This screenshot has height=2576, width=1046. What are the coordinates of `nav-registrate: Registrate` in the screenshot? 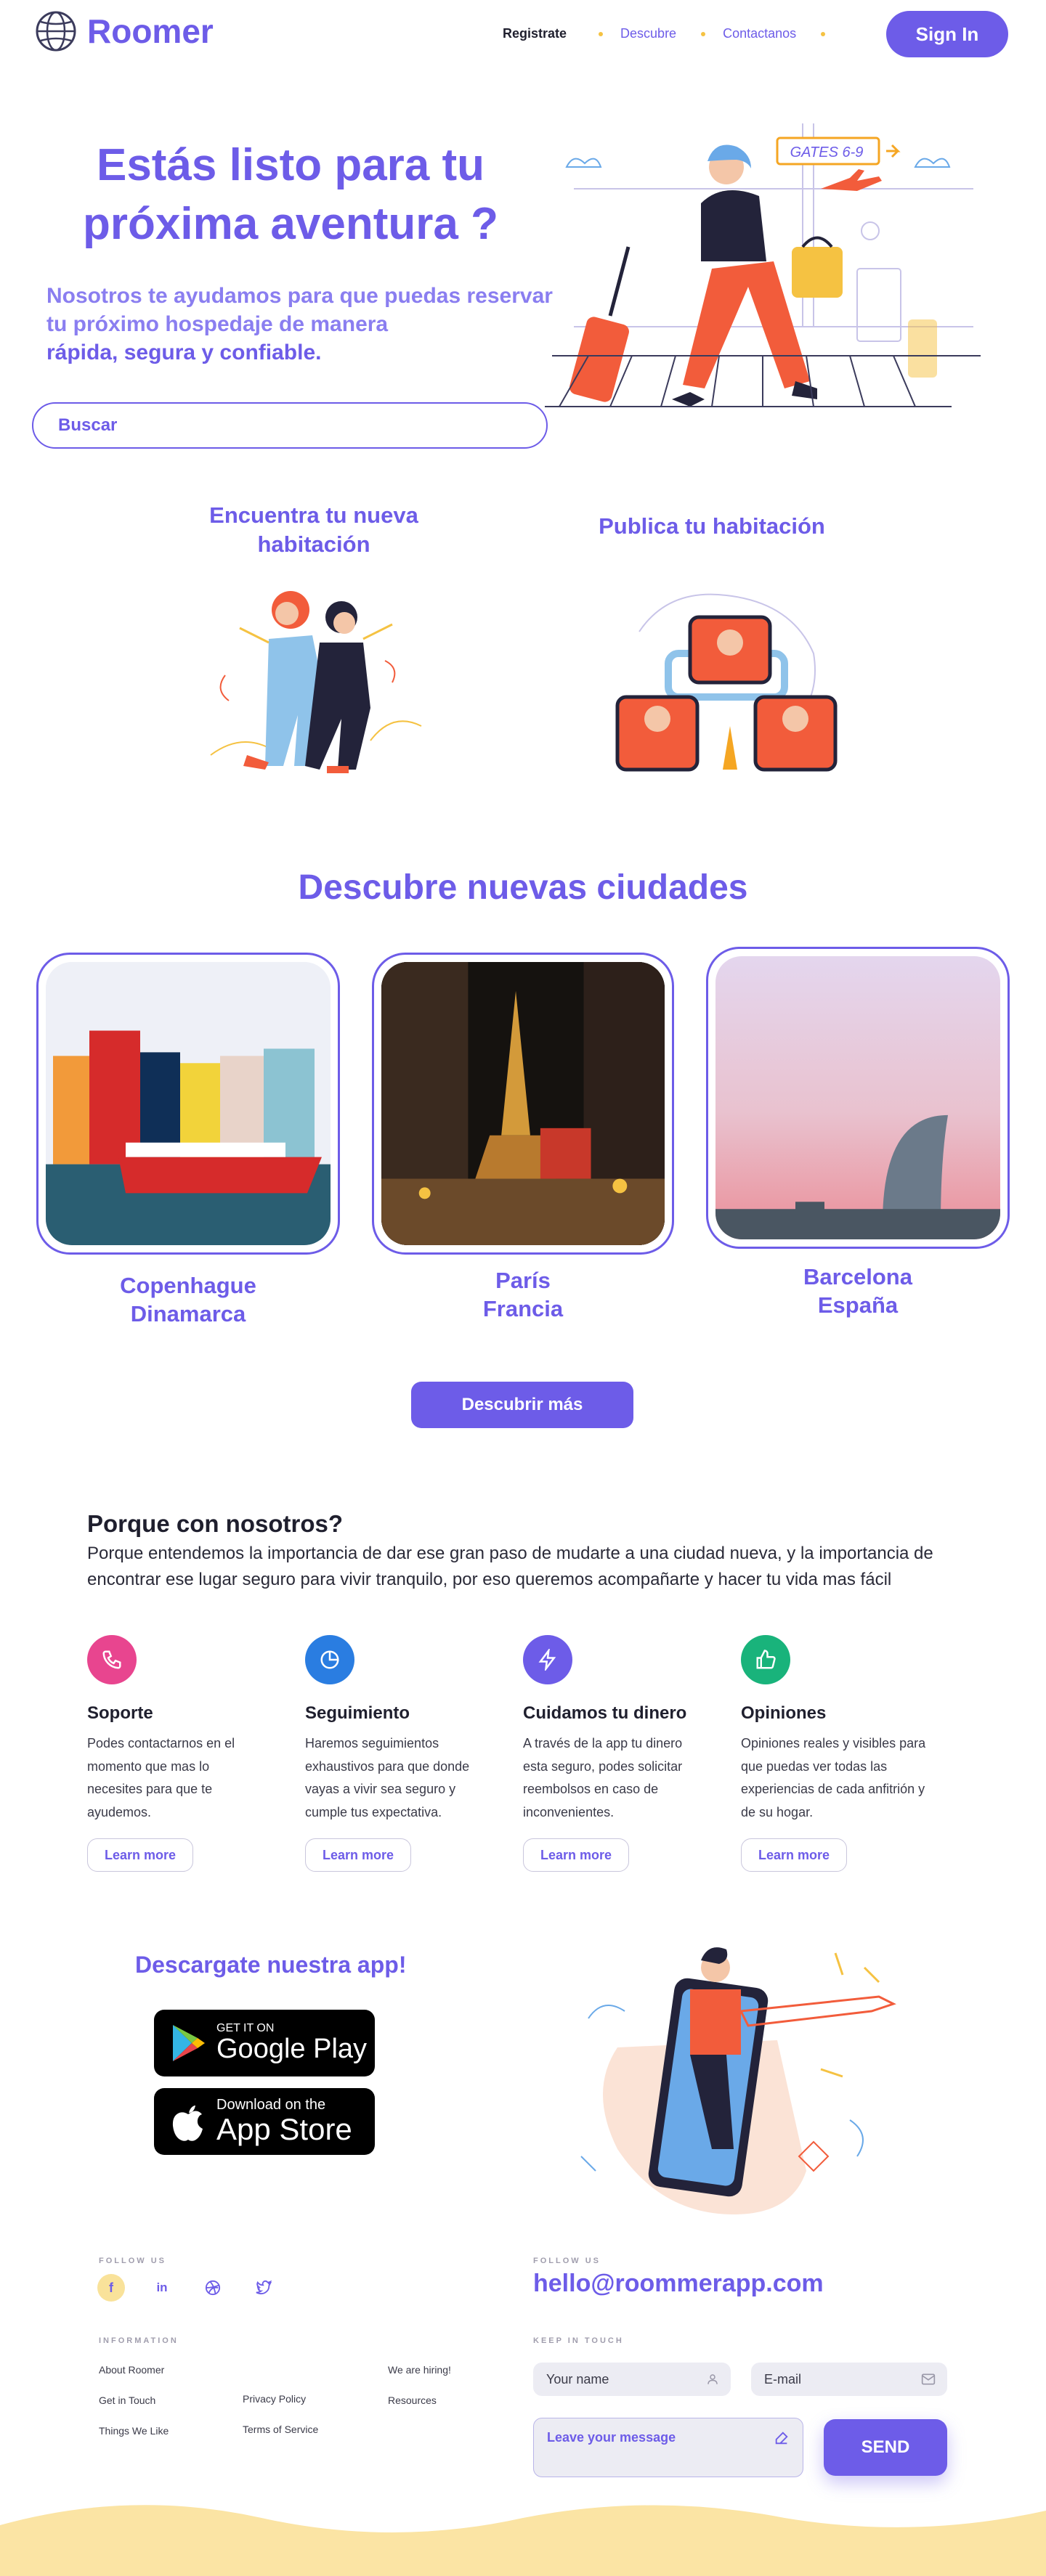 It's located at (535, 33).